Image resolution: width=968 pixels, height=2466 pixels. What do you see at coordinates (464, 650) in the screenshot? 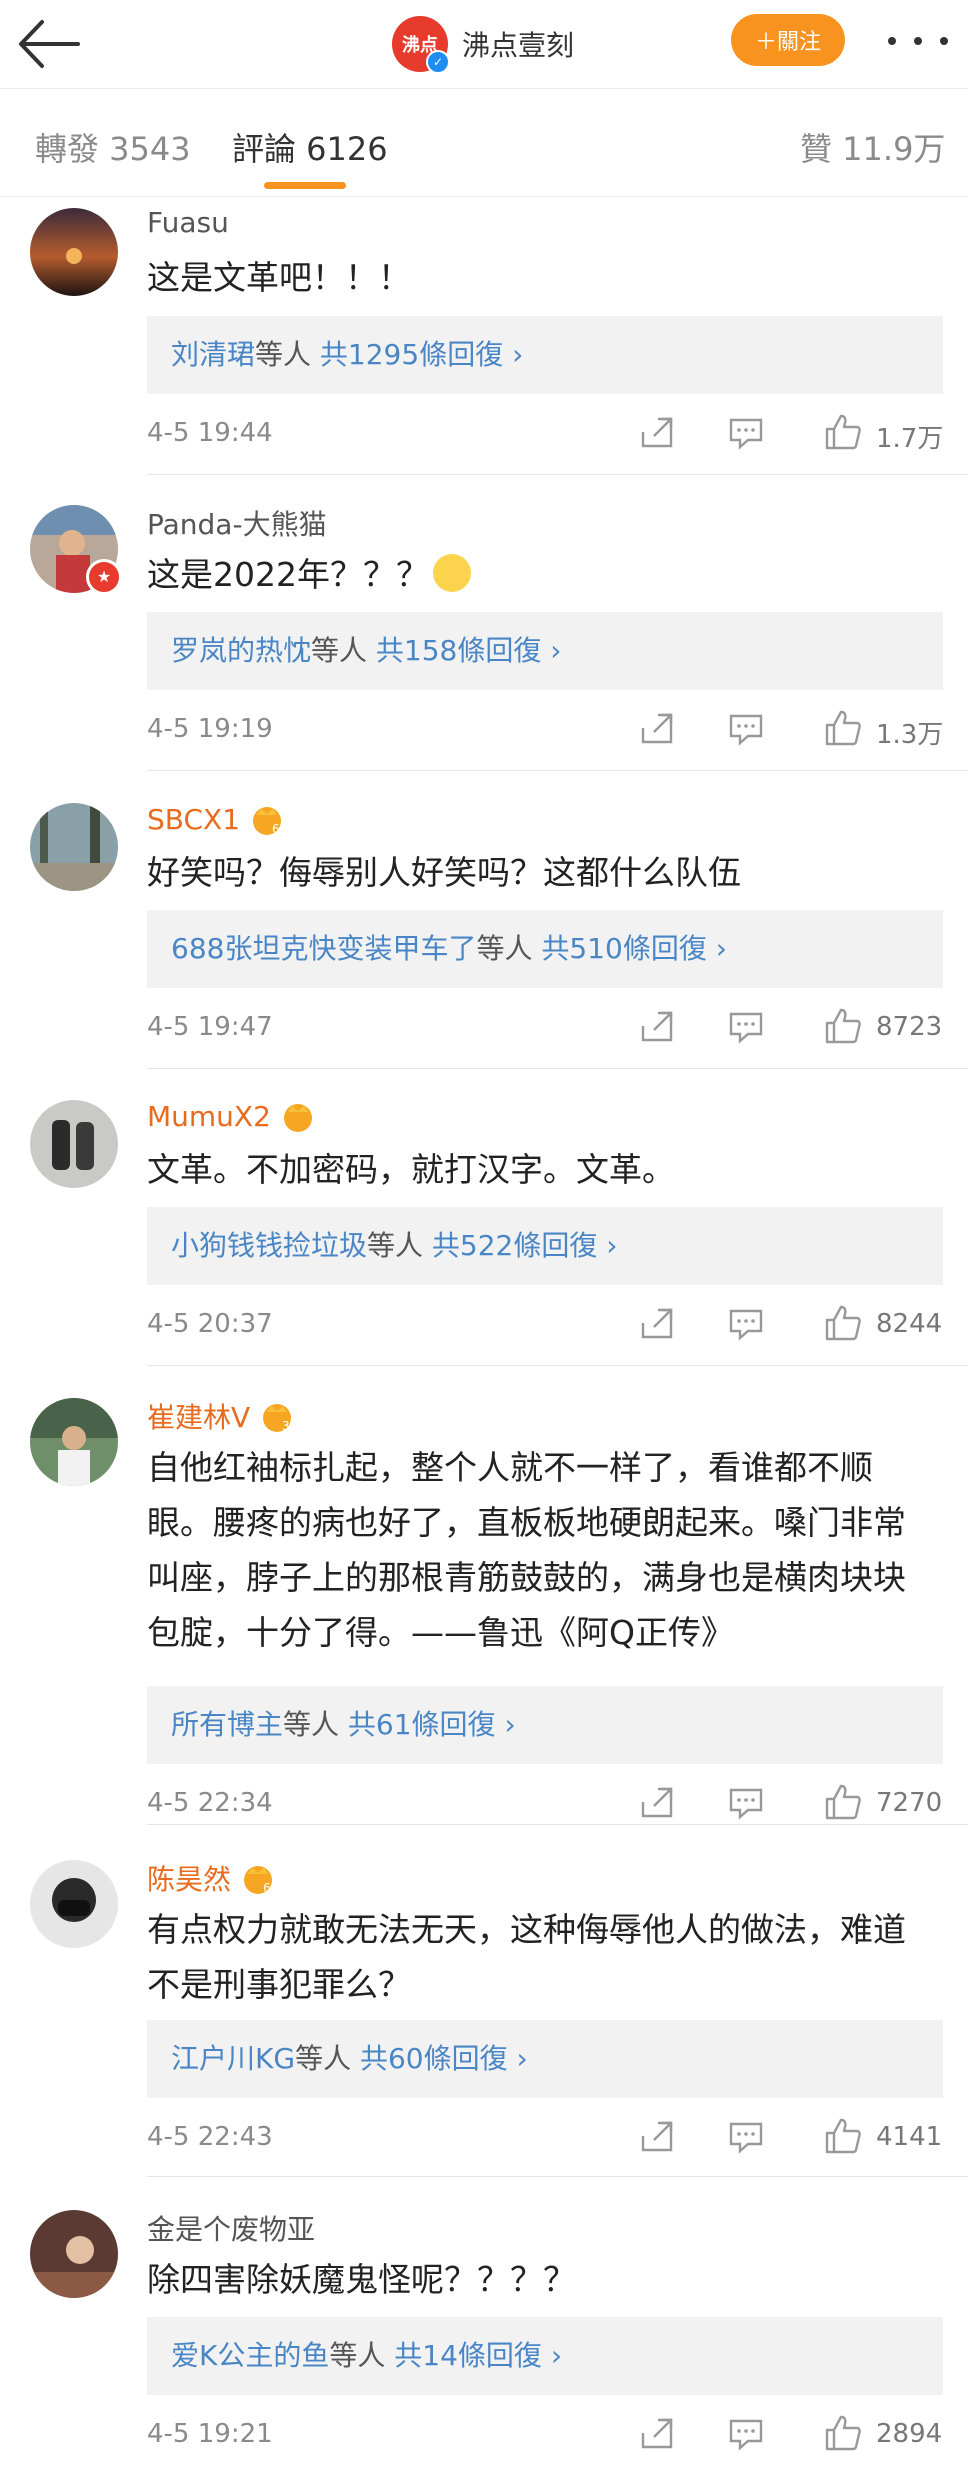
I see `reply-count: 共158條回復 ›` at bounding box center [464, 650].